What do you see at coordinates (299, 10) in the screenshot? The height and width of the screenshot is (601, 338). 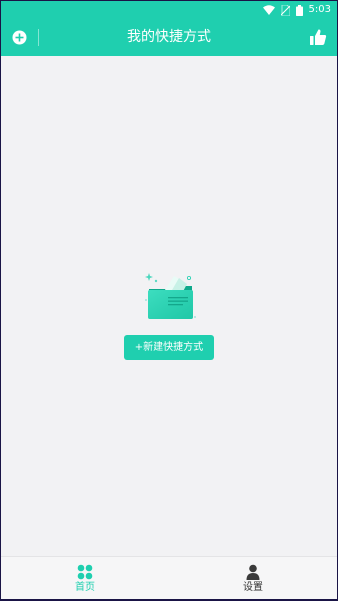 I see `battery-icon` at bounding box center [299, 10].